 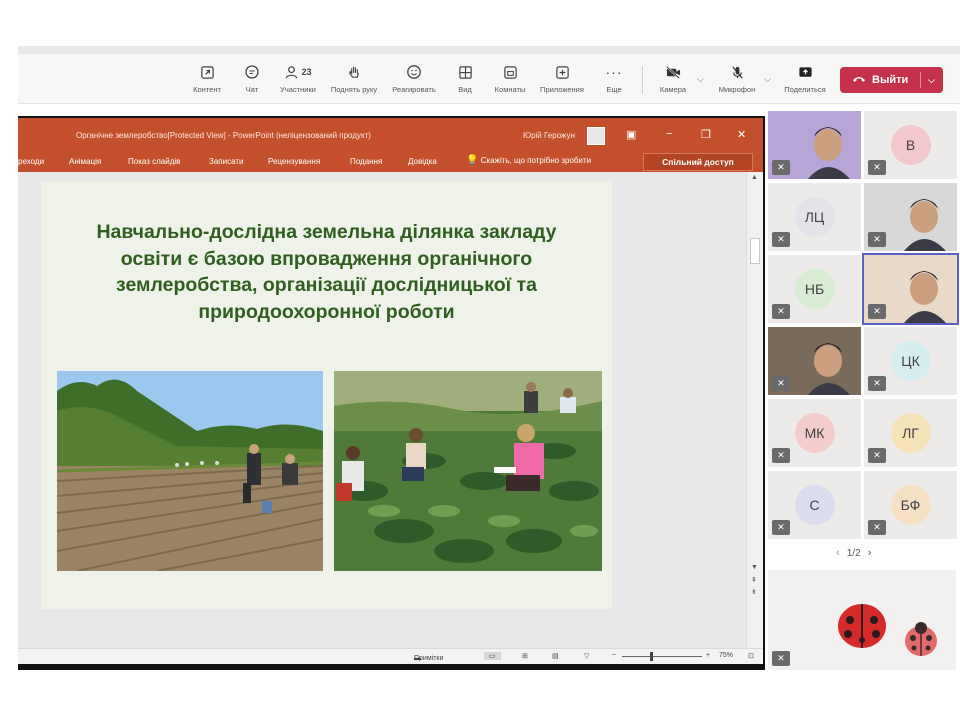 I want to click on scroll-thumb, so click(x=755, y=251).